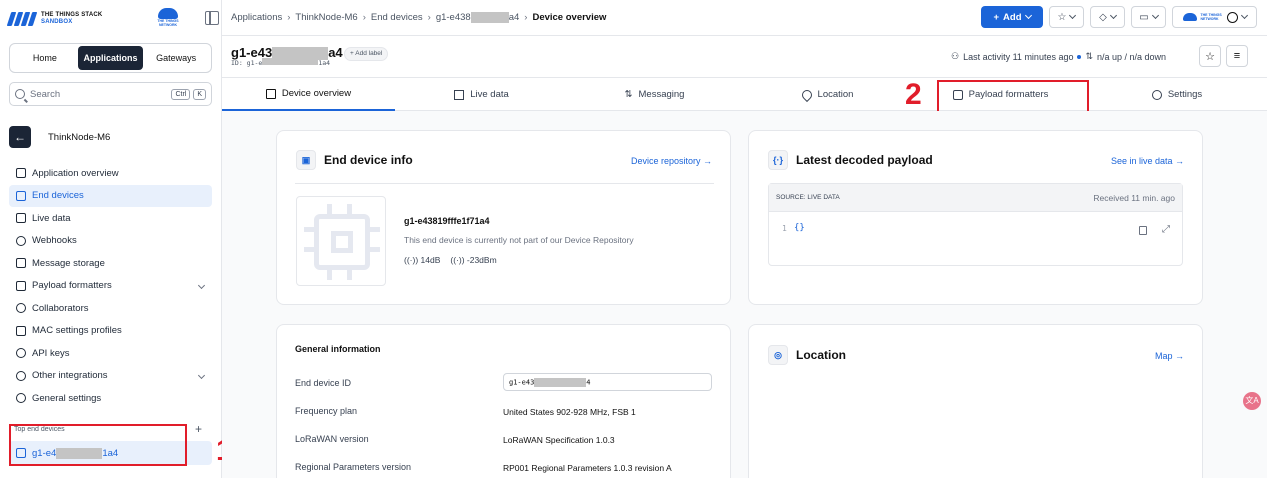 This screenshot has height=478, width=1267. Describe the element at coordinates (1185, 94) in the screenshot. I see `tab-label: Settings` at that location.